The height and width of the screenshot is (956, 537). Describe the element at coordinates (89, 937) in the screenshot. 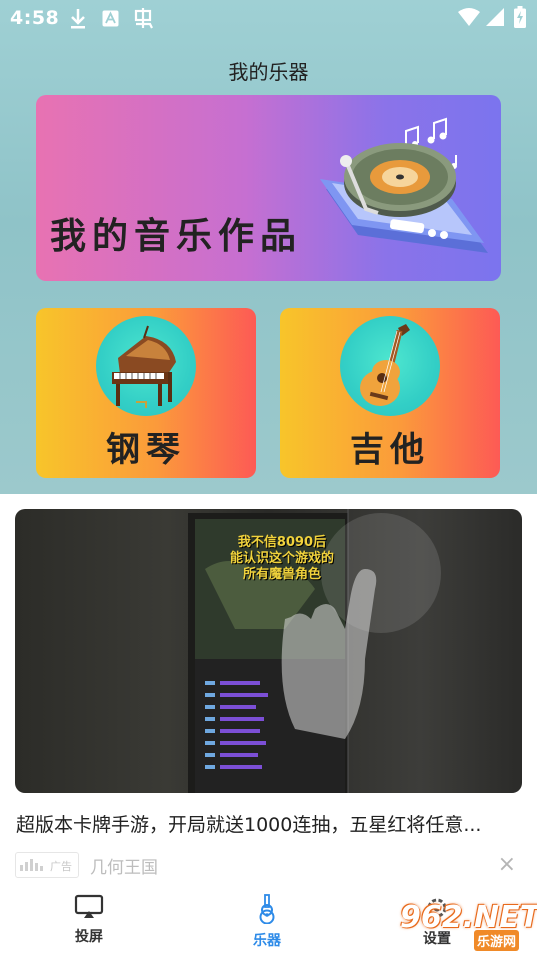

I see `nav-label-cast: 投屏` at that location.